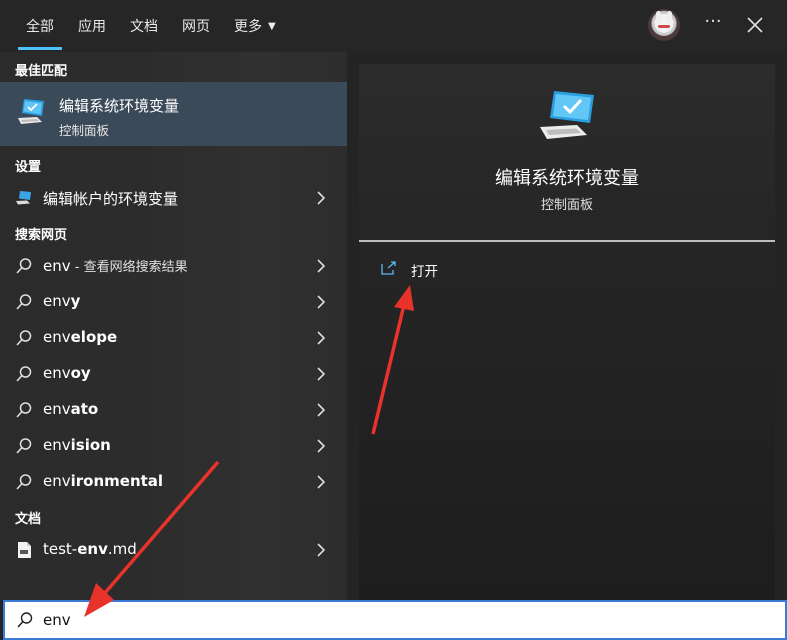  What do you see at coordinates (90, 445) in the screenshot?
I see `web-result-completion: ision` at bounding box center [90, 445].